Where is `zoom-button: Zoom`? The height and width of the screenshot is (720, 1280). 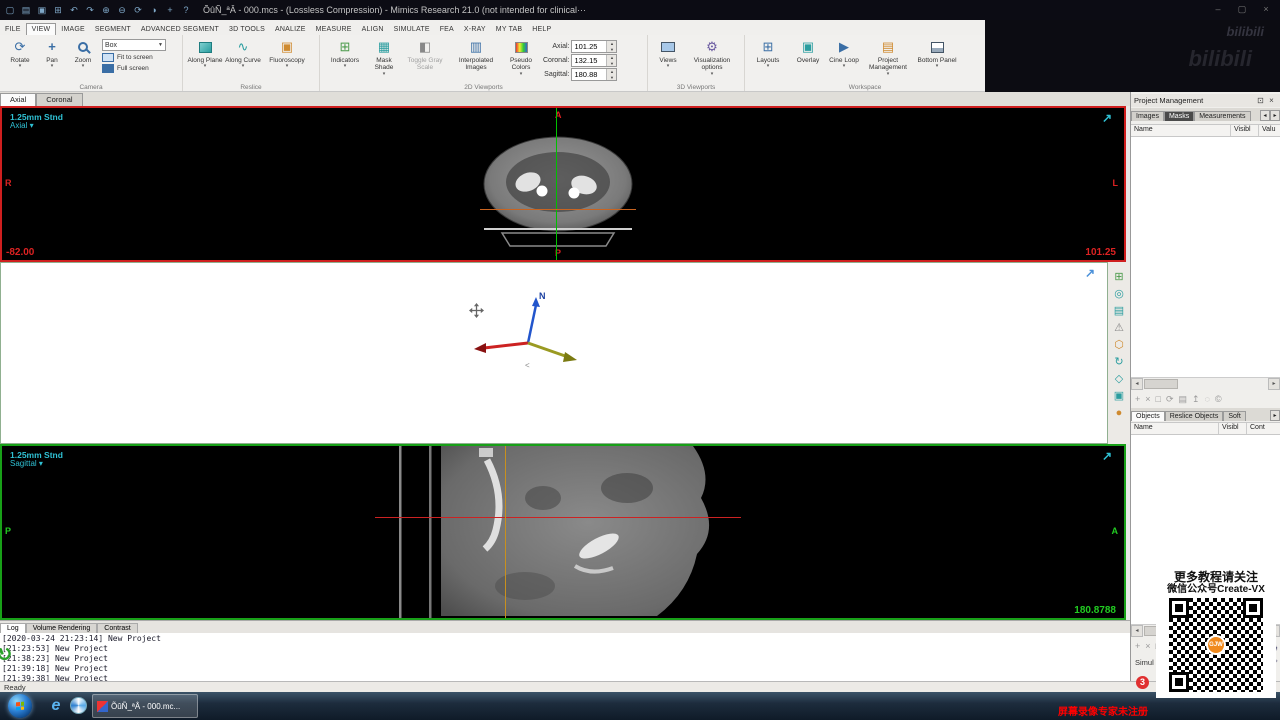
zoom-button: Zoom is located at coordinates (83, 54).